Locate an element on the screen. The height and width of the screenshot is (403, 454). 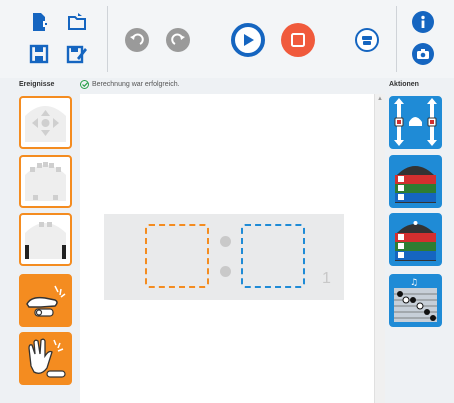
motors-icon is located at coordinates (415, 122).